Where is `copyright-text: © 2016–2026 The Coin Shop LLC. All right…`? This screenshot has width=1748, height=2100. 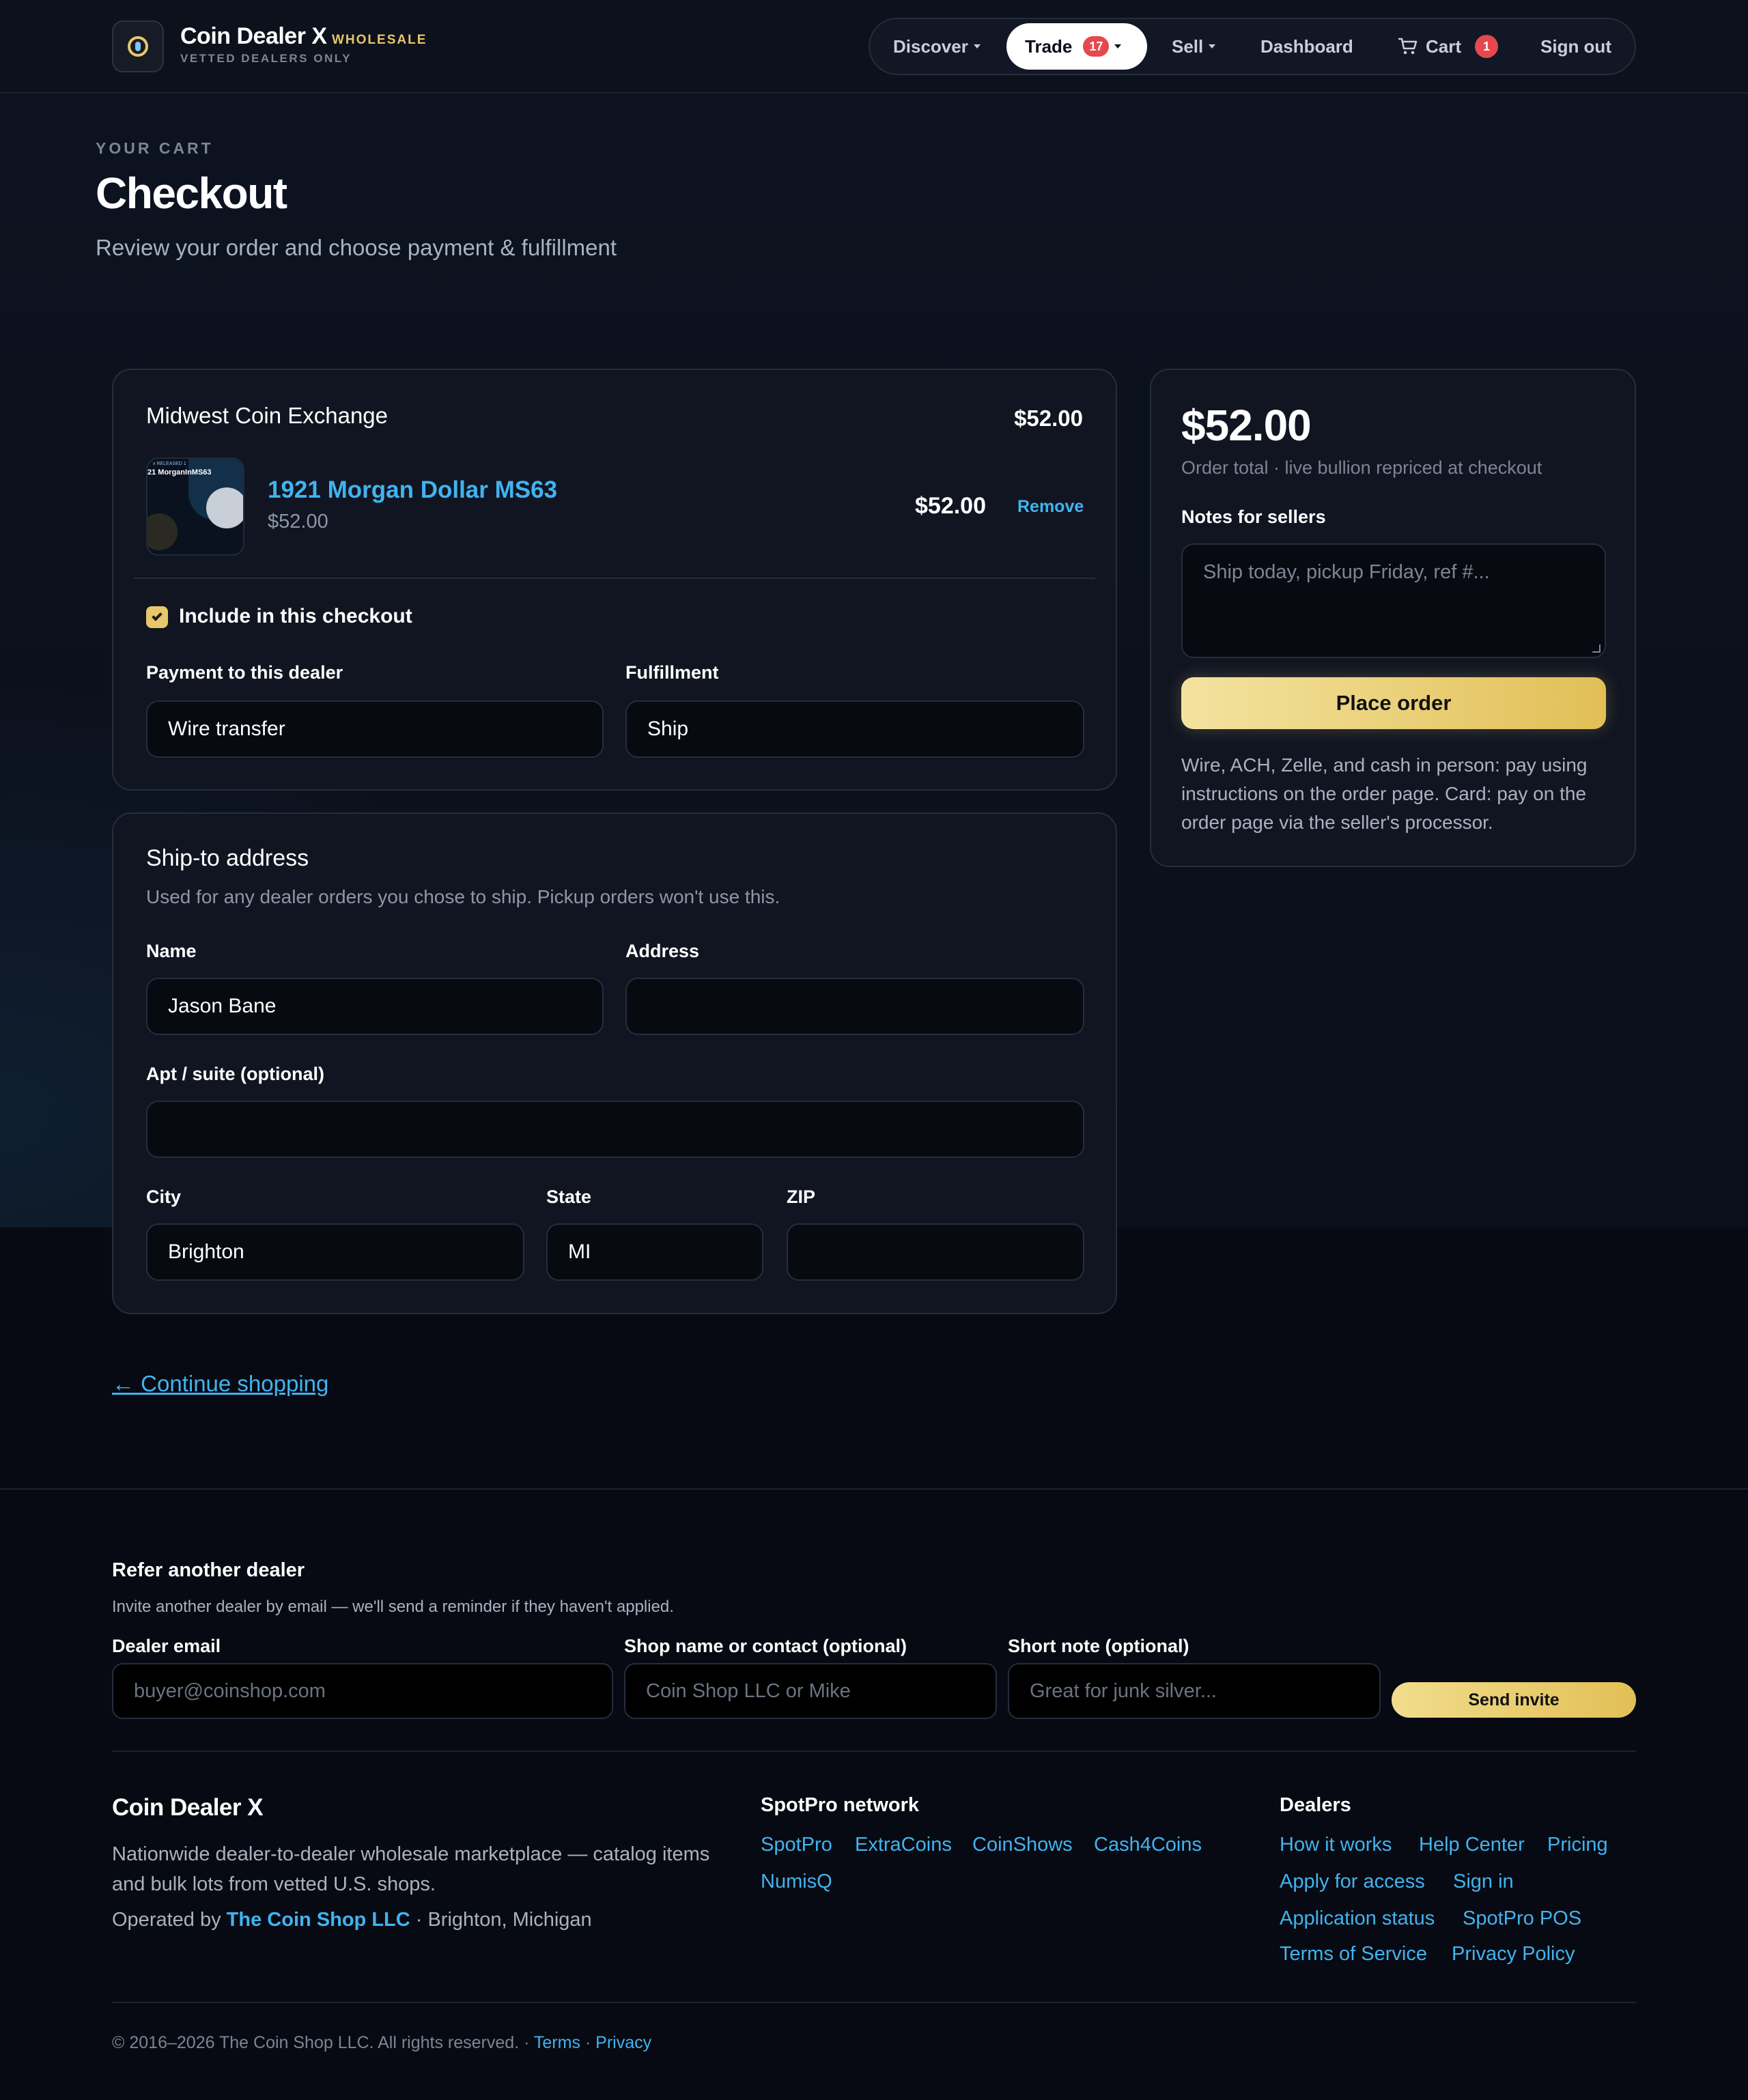
copyright-text: © 2016–2026 The Coin Shop LLC. All right… is located at coordinates (321, 2042).